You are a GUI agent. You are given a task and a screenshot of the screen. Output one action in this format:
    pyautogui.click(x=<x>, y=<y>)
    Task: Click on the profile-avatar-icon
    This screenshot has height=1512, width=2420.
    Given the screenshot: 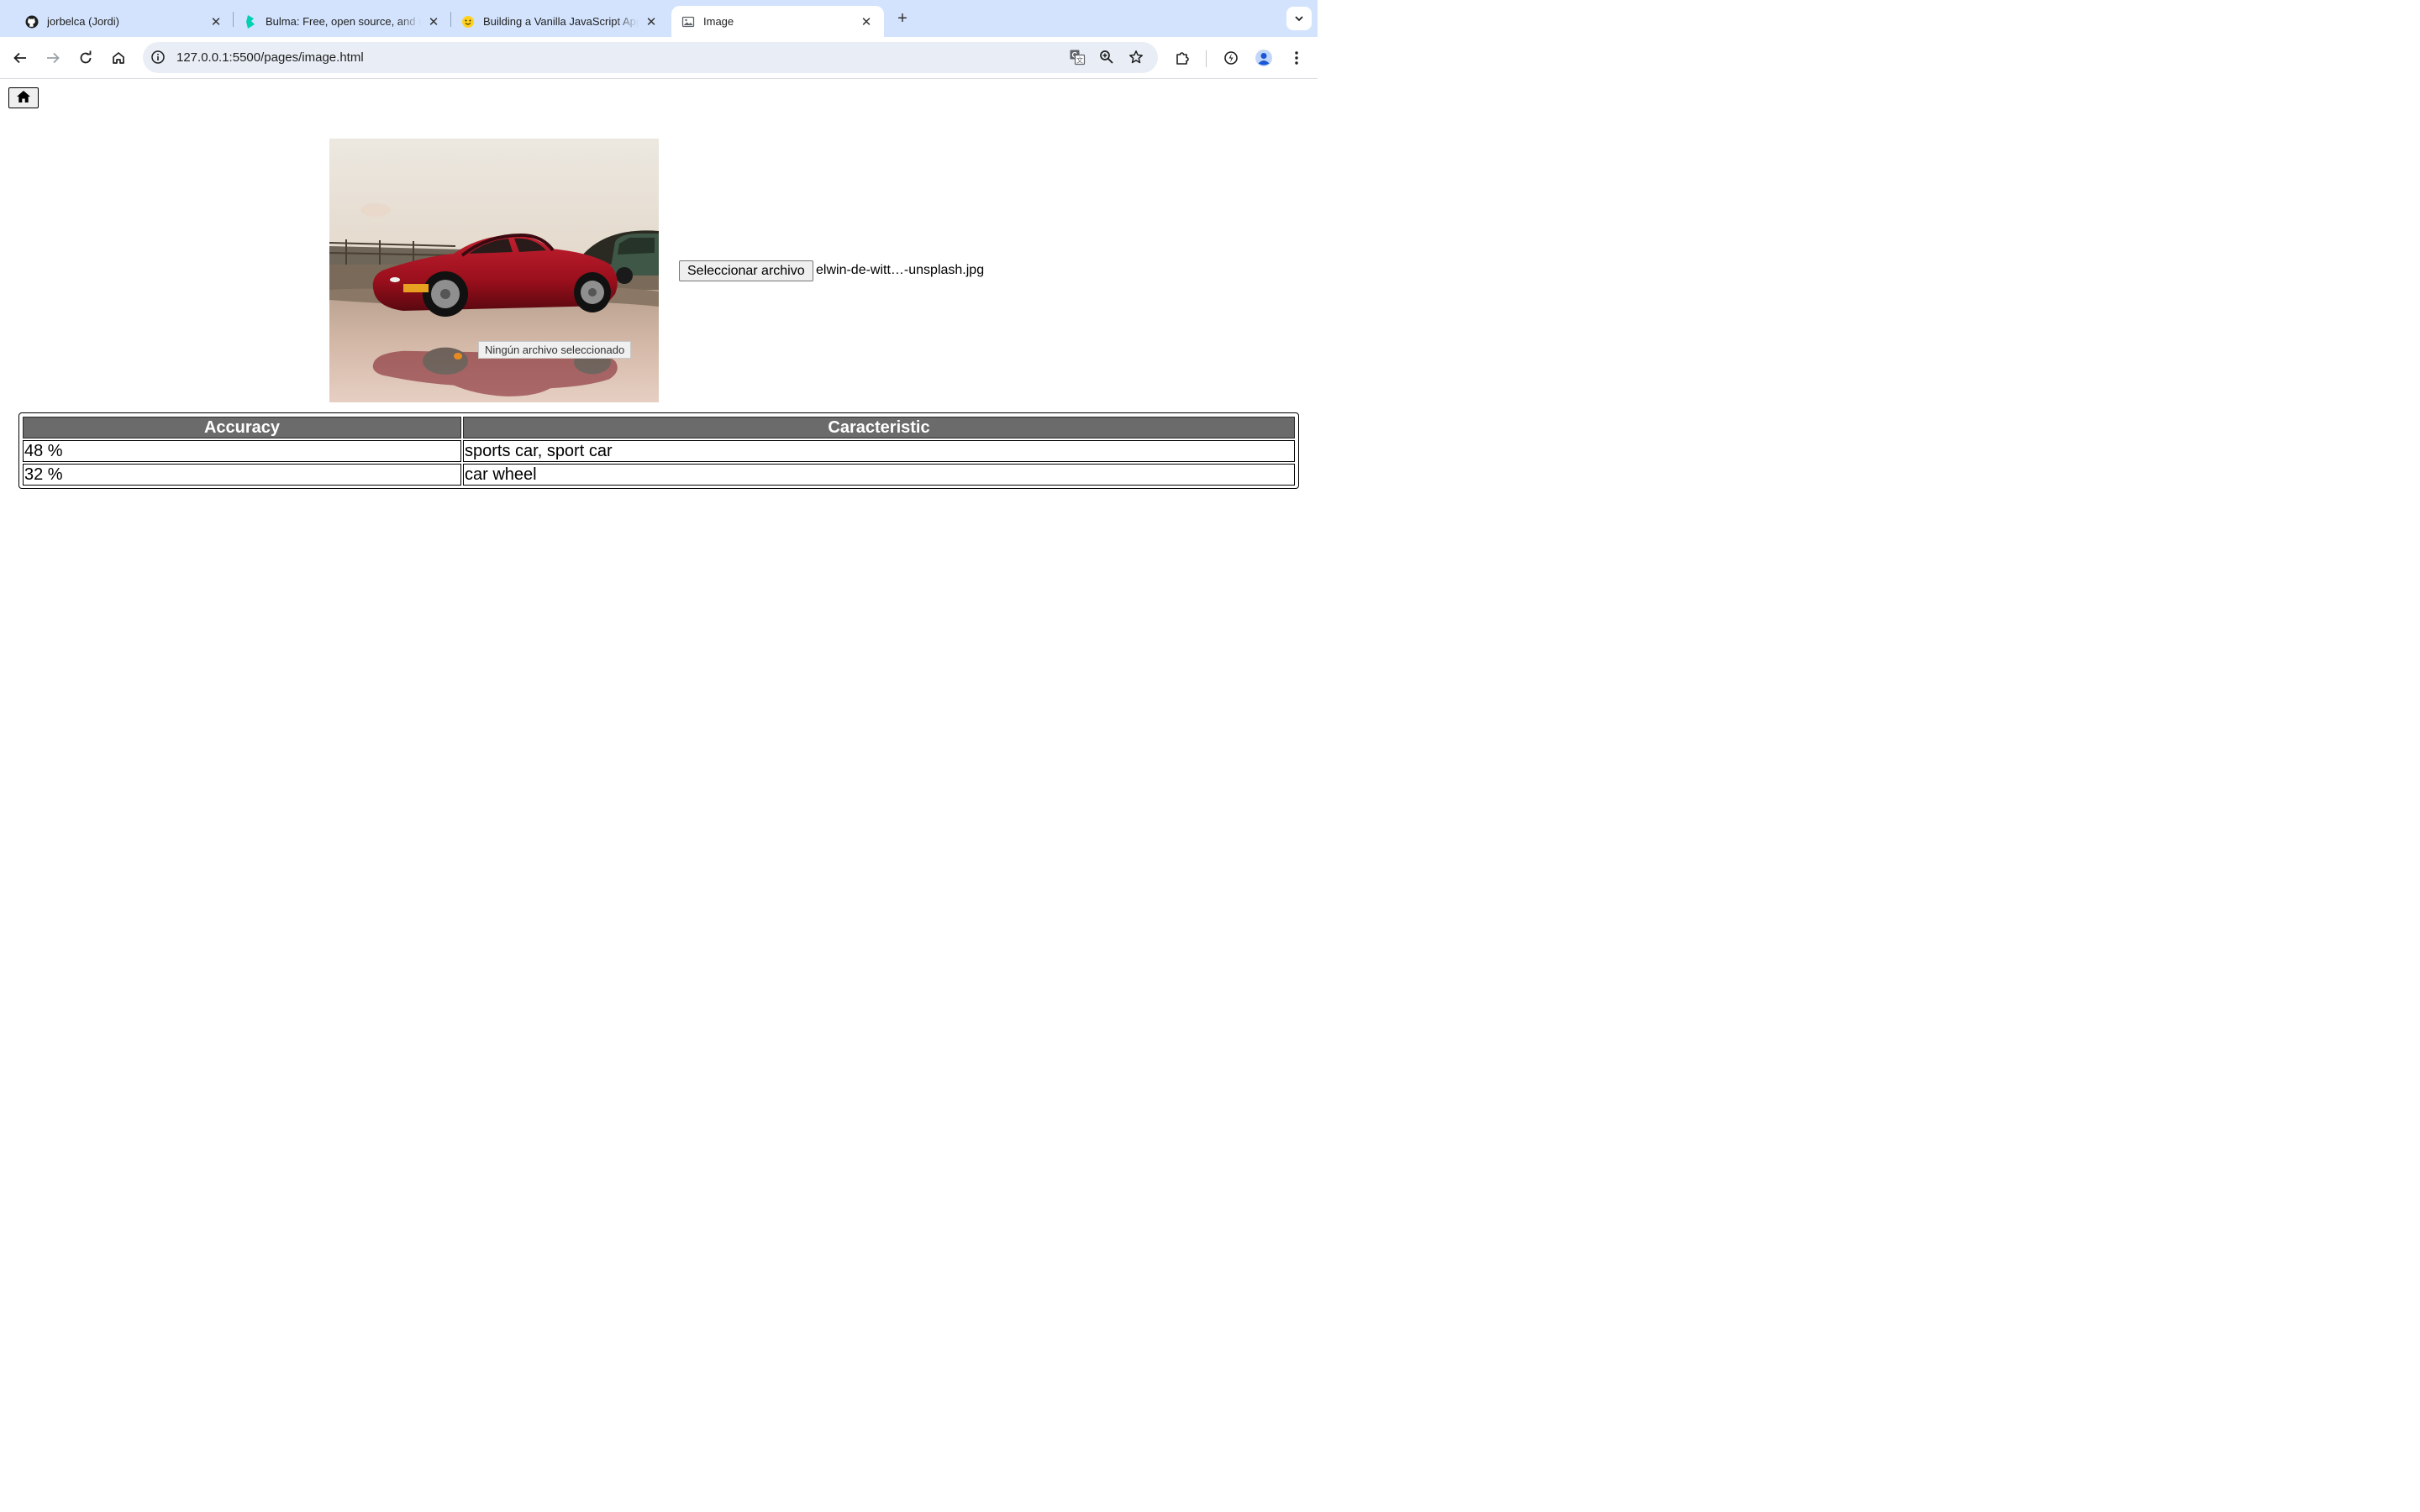 What is the action you would take?
    pyautogui.click(x=1263, y=58)
    